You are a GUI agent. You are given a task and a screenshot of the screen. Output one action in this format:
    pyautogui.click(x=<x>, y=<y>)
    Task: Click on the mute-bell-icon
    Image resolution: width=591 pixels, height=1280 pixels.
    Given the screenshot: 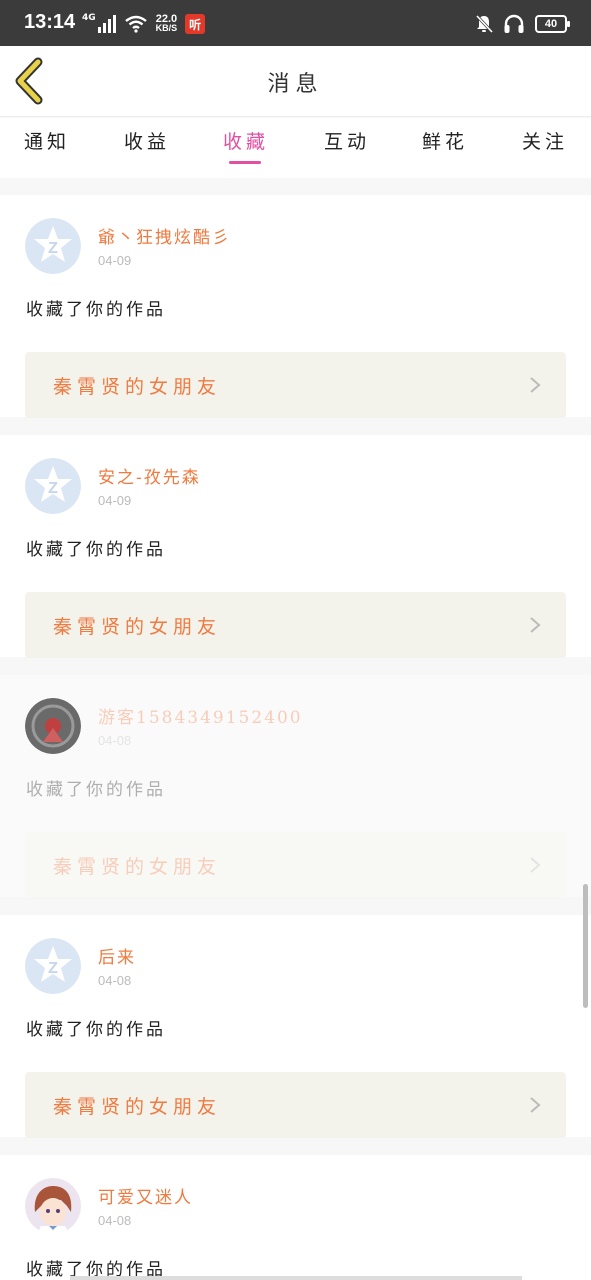 What is the action you would take?
    pyautogui.click(x=484, y=24)
    